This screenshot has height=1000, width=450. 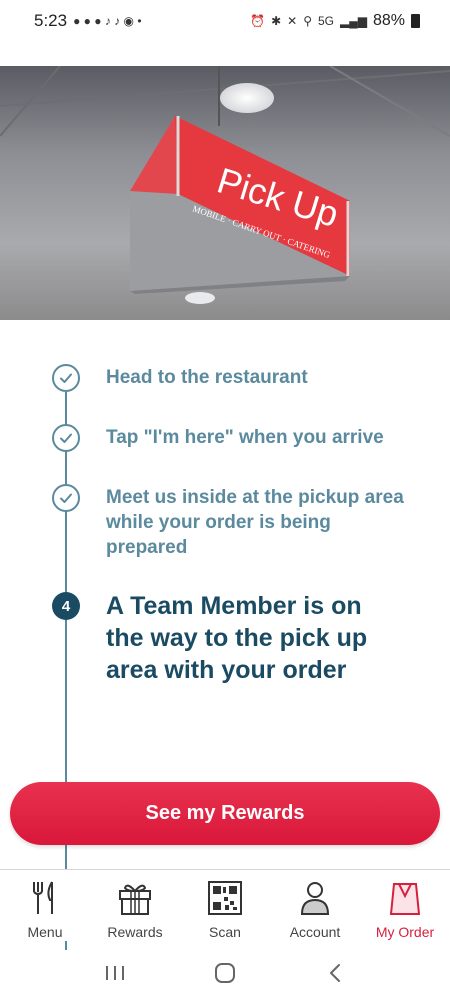 I want to click on steps-connector-line, so click(x=66, y=671).